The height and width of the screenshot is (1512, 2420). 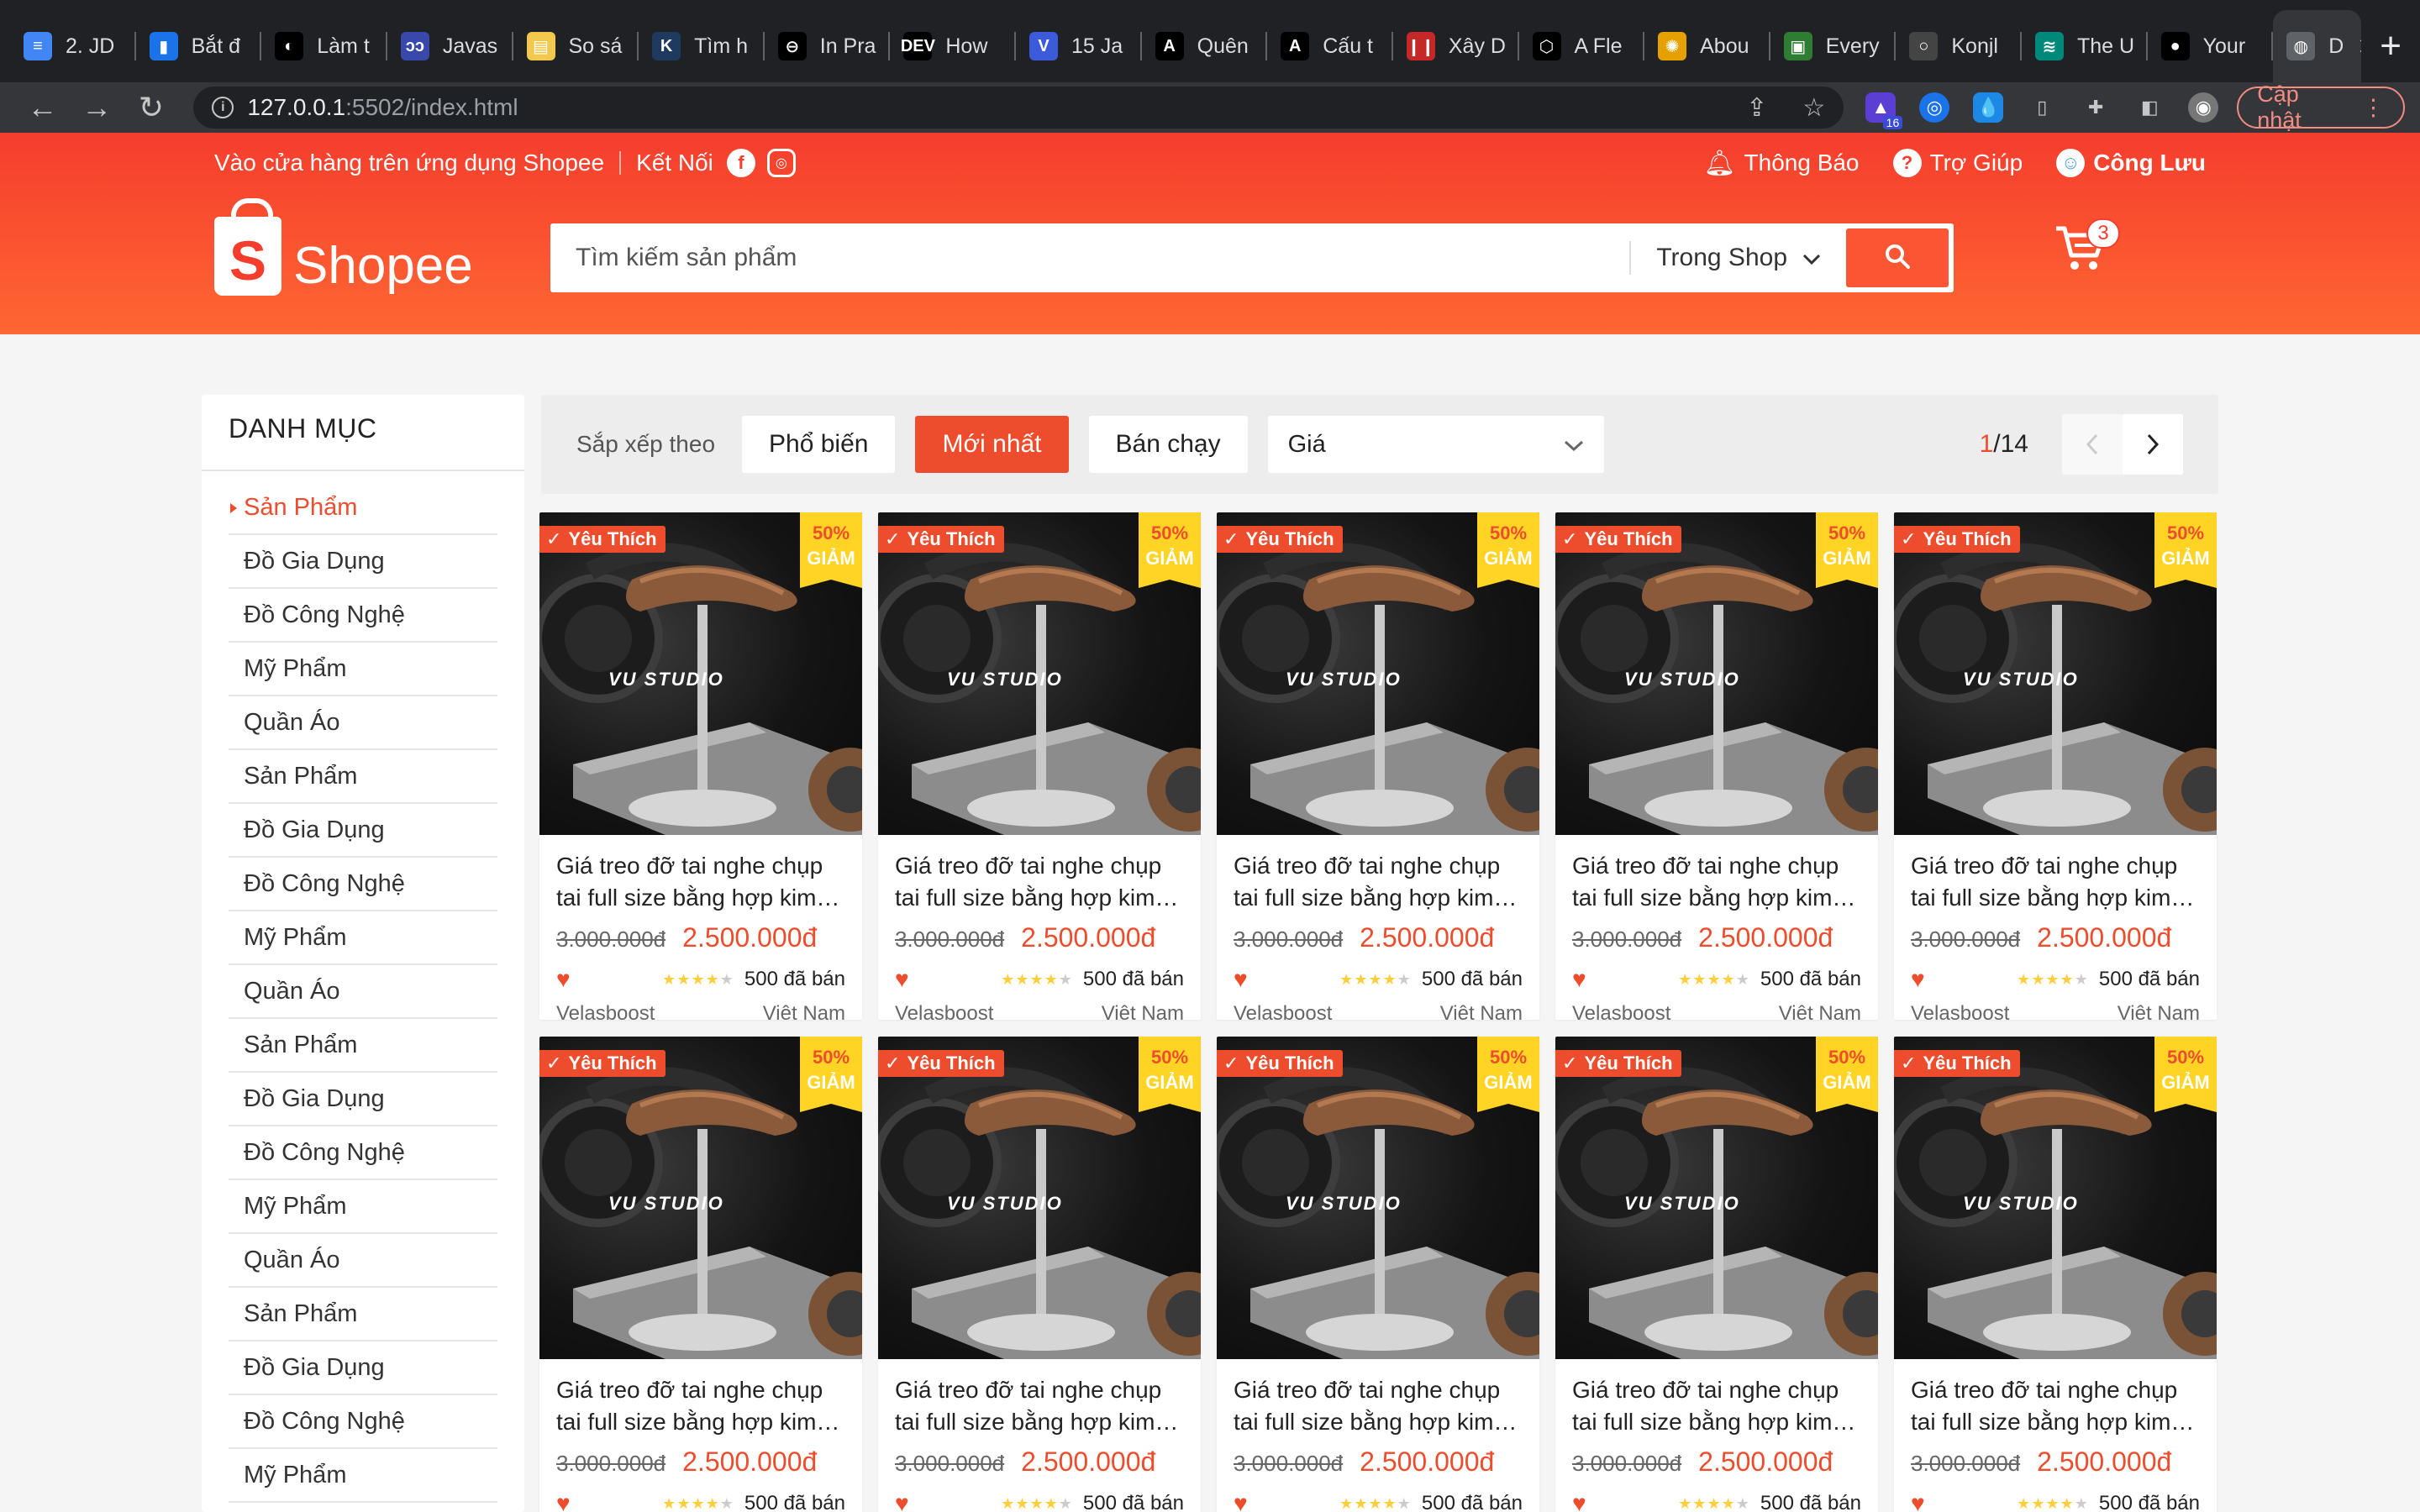 What do you see at coordinates (2096, 107) in the screenshot?
I see `puzzle-icon: ✚` at bounding box center [2096, 107].